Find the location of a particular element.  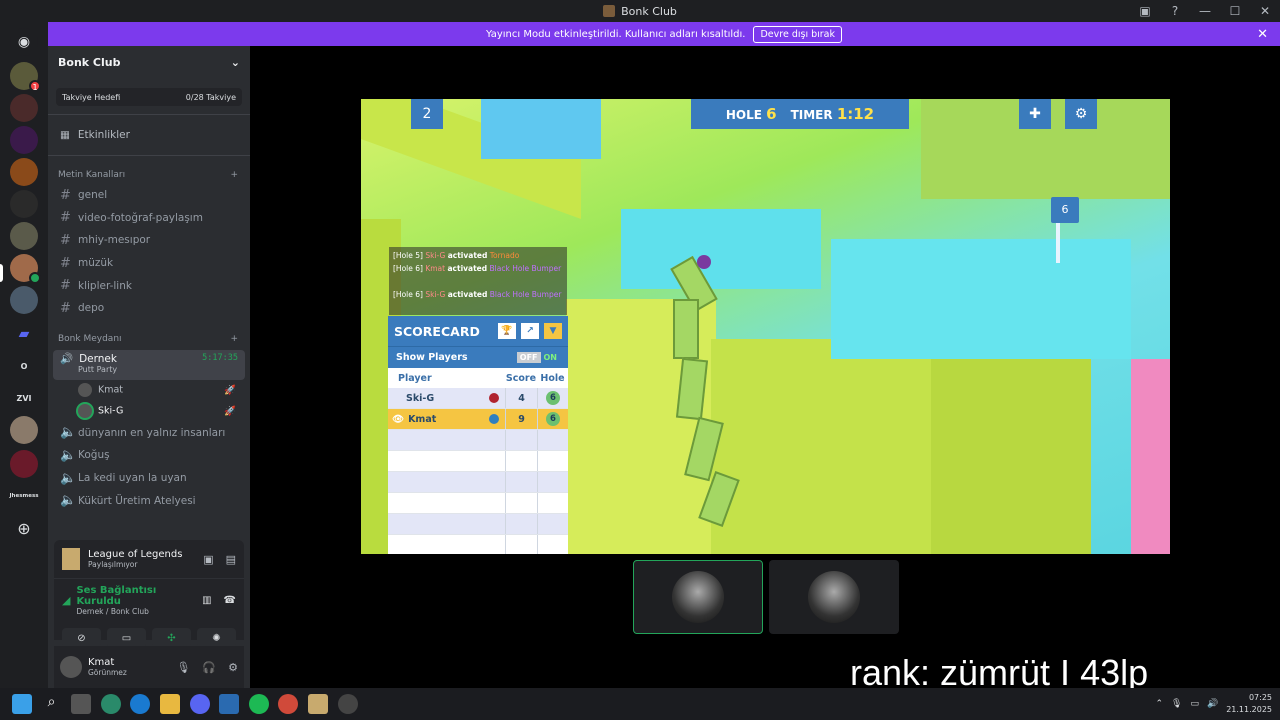

table-row is located at coordinates (478, 503).